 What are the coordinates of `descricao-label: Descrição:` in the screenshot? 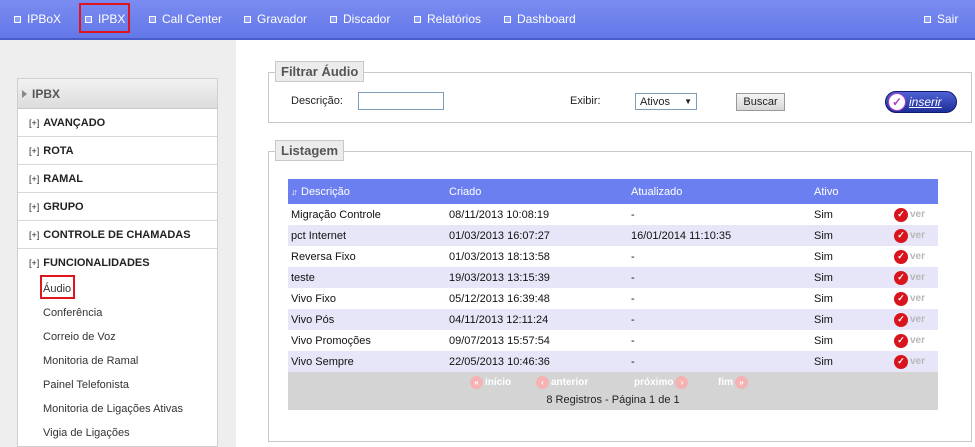 It's located at (317, 101).